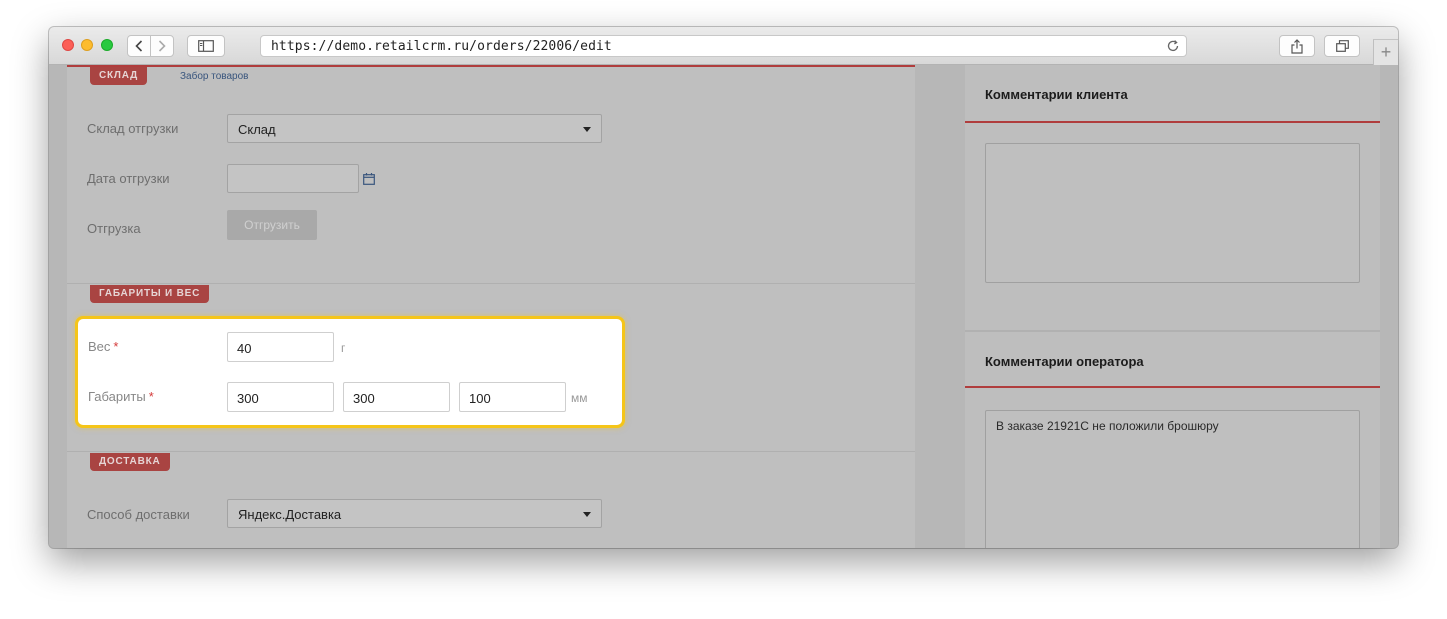 The image size is (1447, 619). What do you see at coordinates (272, 225) in the screenshot?
I see `ship-button: Отгрузить` at bounding box center [272, 225].